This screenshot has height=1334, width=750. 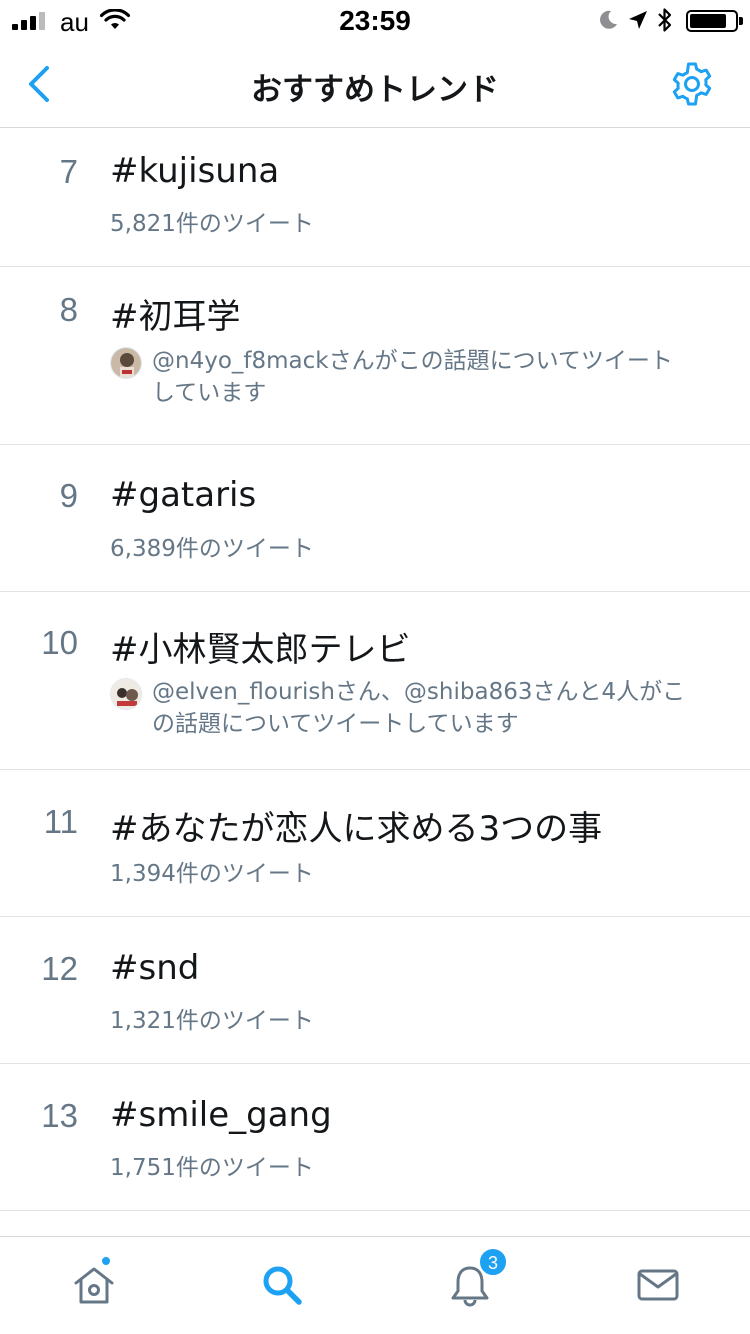 What do you see at coordinates (59, 968) in the screenshot?
I see `trend-rank: 12` at bounding box center [59, 968].